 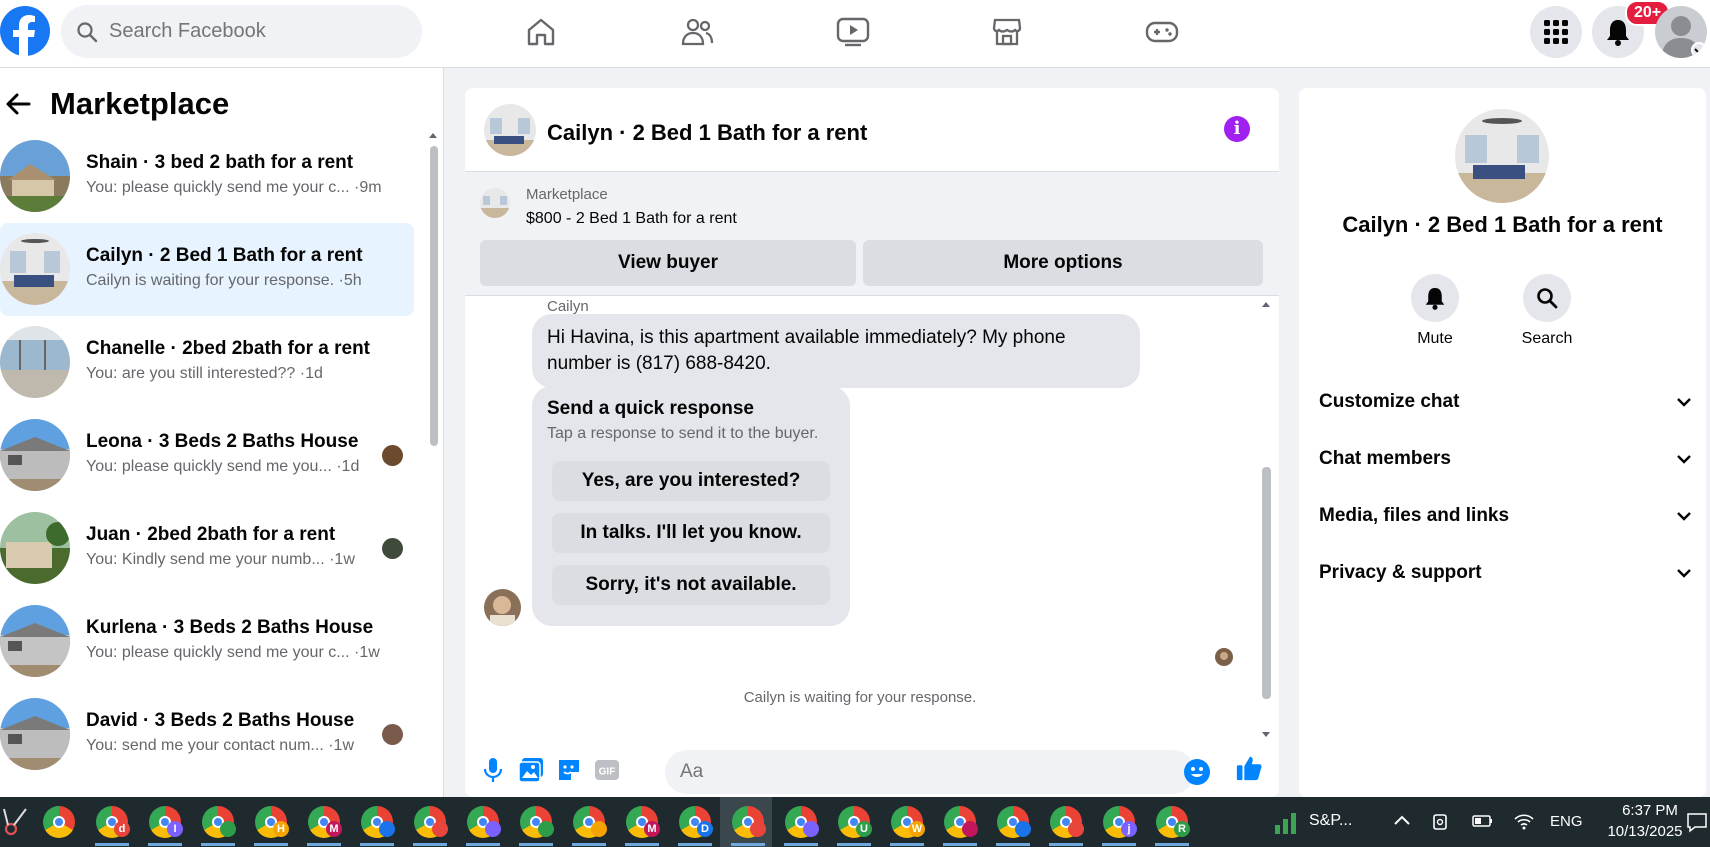 What do you see at coordinates (1441, 822) in the screenshot?
I see `camera-icon` at bounding box center [1441, 822].